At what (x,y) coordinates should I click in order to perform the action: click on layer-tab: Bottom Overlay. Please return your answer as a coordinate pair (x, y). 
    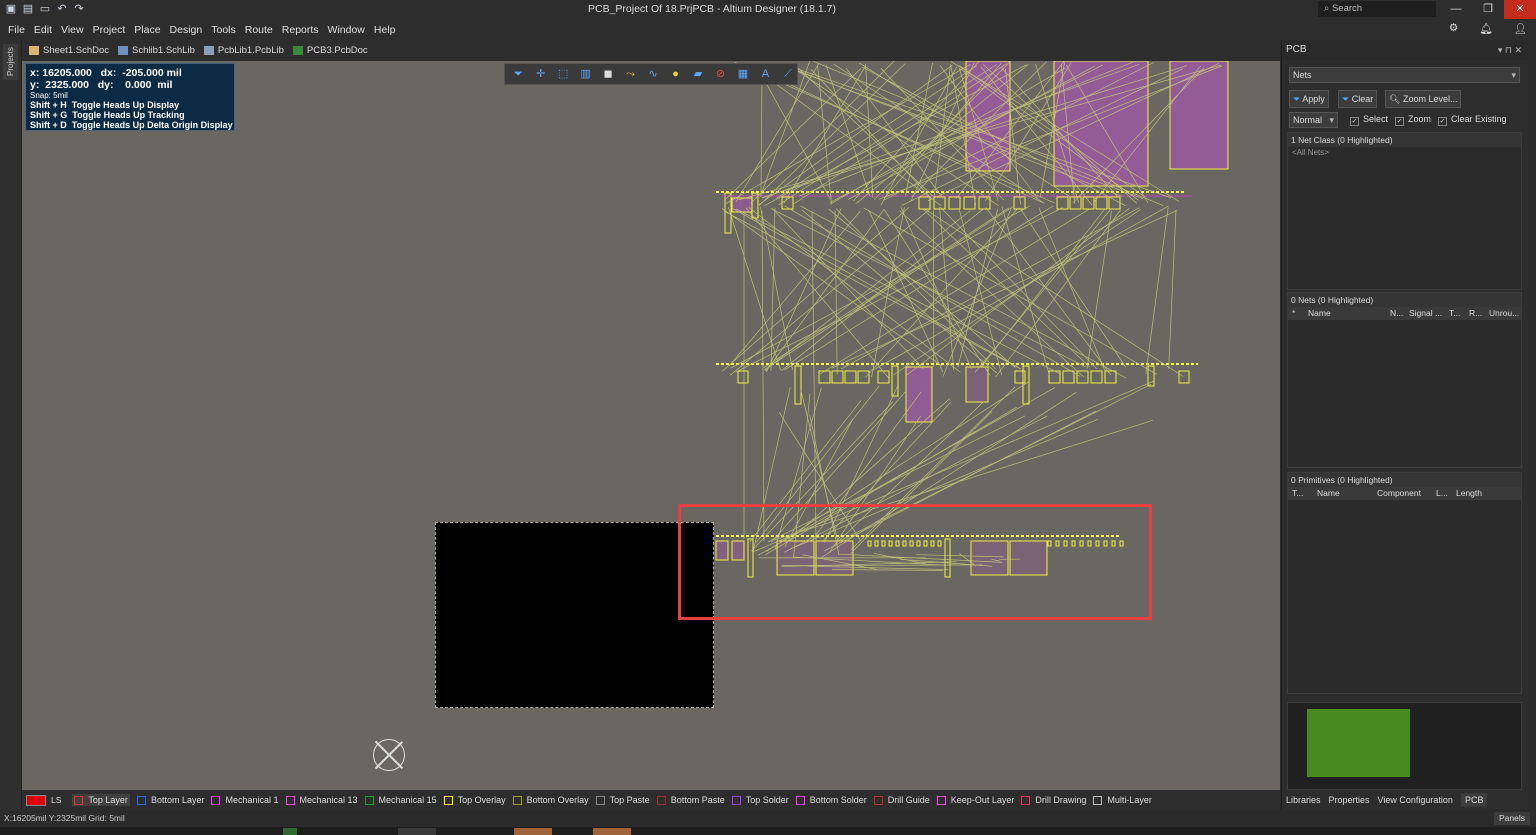
    Looking at the image, I should click on (550, 800).